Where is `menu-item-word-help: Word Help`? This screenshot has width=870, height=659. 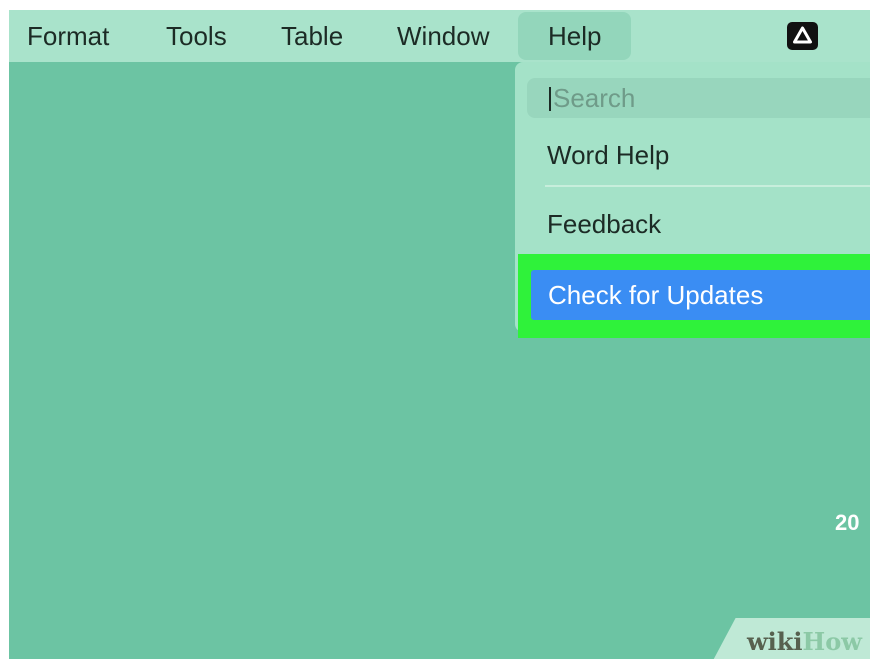
menu-item-word-help: Word Help is located at coordinates (608, 155).